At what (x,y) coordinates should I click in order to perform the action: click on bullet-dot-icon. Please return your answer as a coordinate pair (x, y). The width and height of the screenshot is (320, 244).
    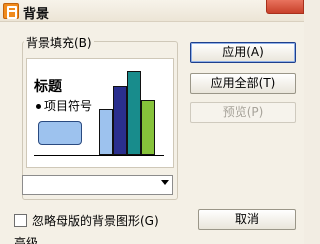
    Looking at the image, I should click on (38, 106).